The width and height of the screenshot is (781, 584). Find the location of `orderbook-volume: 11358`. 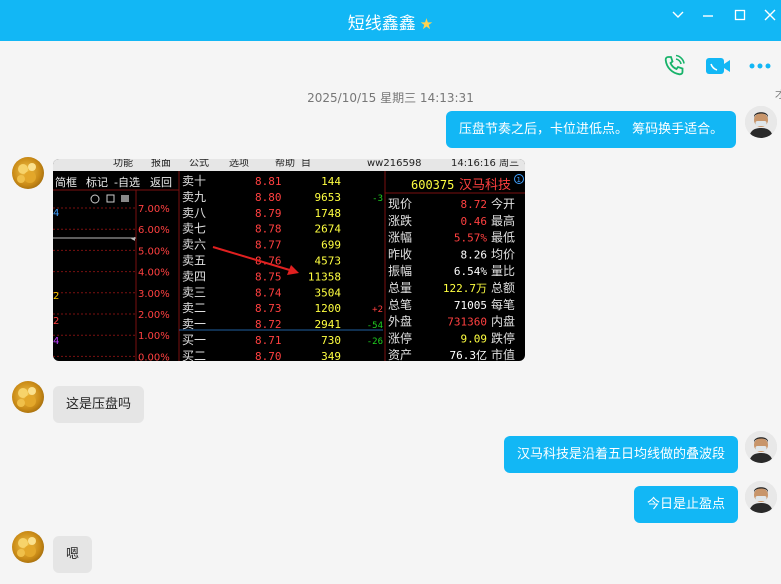

orderbook-volume: 11358 is located at coordinates (324, 276).